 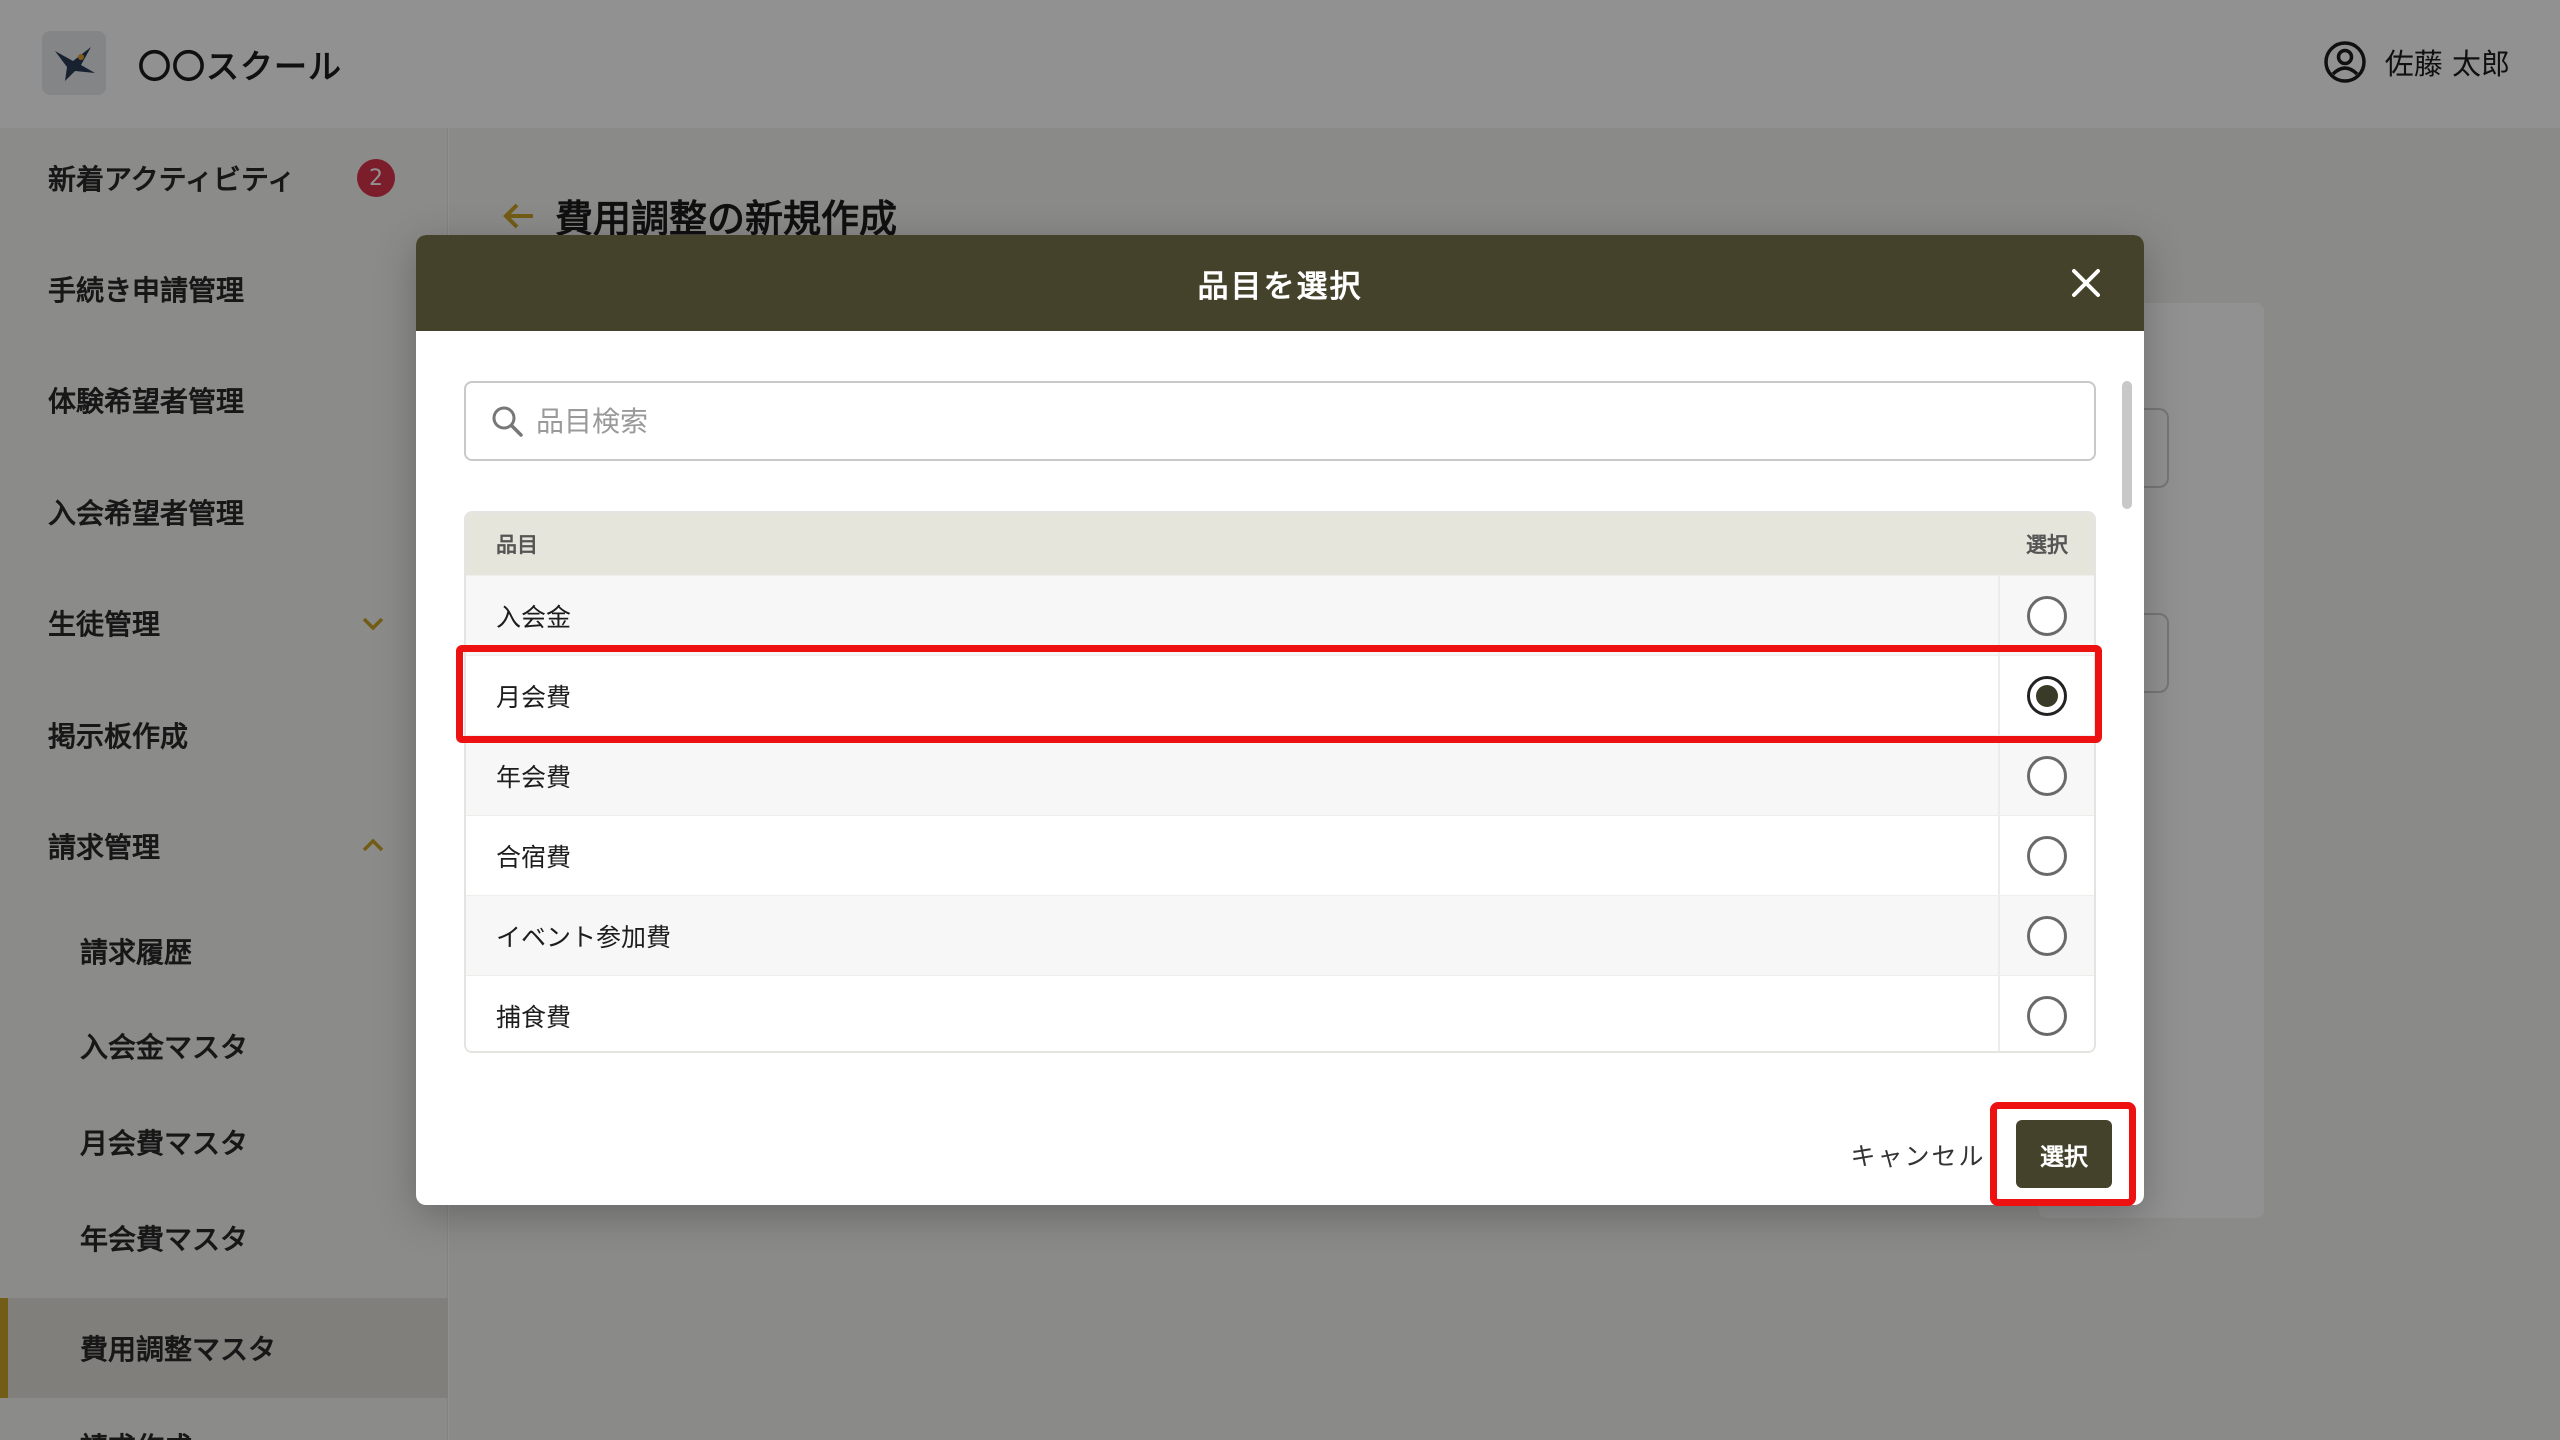 I want to click on table-row: 年会費, so click(x=1280, y=775).